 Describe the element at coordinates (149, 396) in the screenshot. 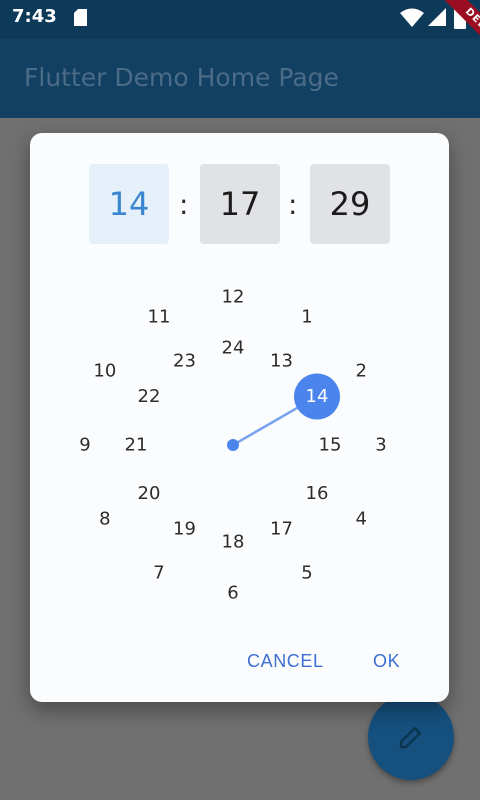

I see `inner-ring-number: 22` at that location.